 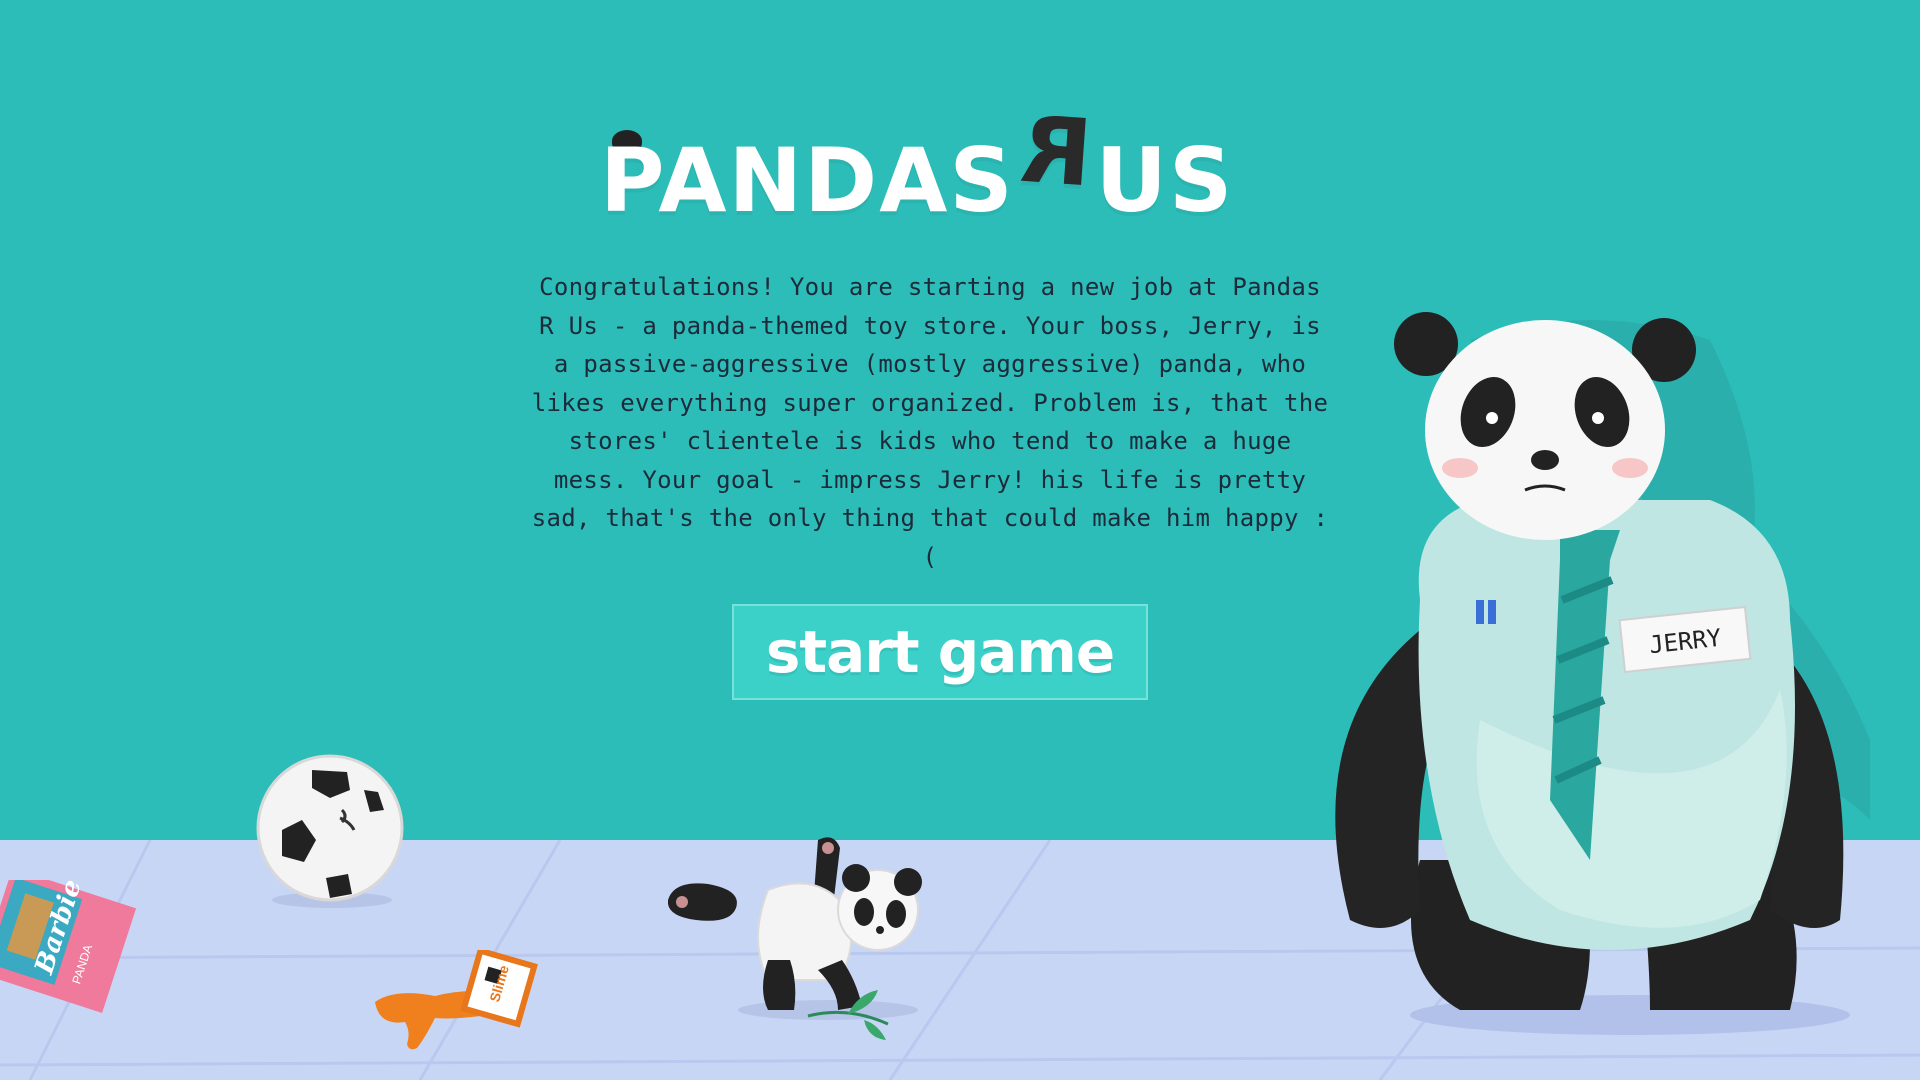 What do you see at coordinates (940, 652) in the screenshot?
I see `start-game-button: start game` at bounding box center [940, 652].